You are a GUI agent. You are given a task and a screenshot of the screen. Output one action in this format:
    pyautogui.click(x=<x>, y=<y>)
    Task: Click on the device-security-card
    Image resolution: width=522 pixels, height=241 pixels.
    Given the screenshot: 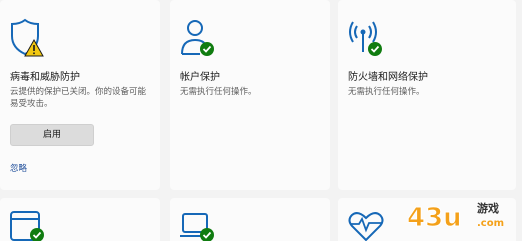 What is the action you would take?
    pyautogui.click(x=250, y=219)
    